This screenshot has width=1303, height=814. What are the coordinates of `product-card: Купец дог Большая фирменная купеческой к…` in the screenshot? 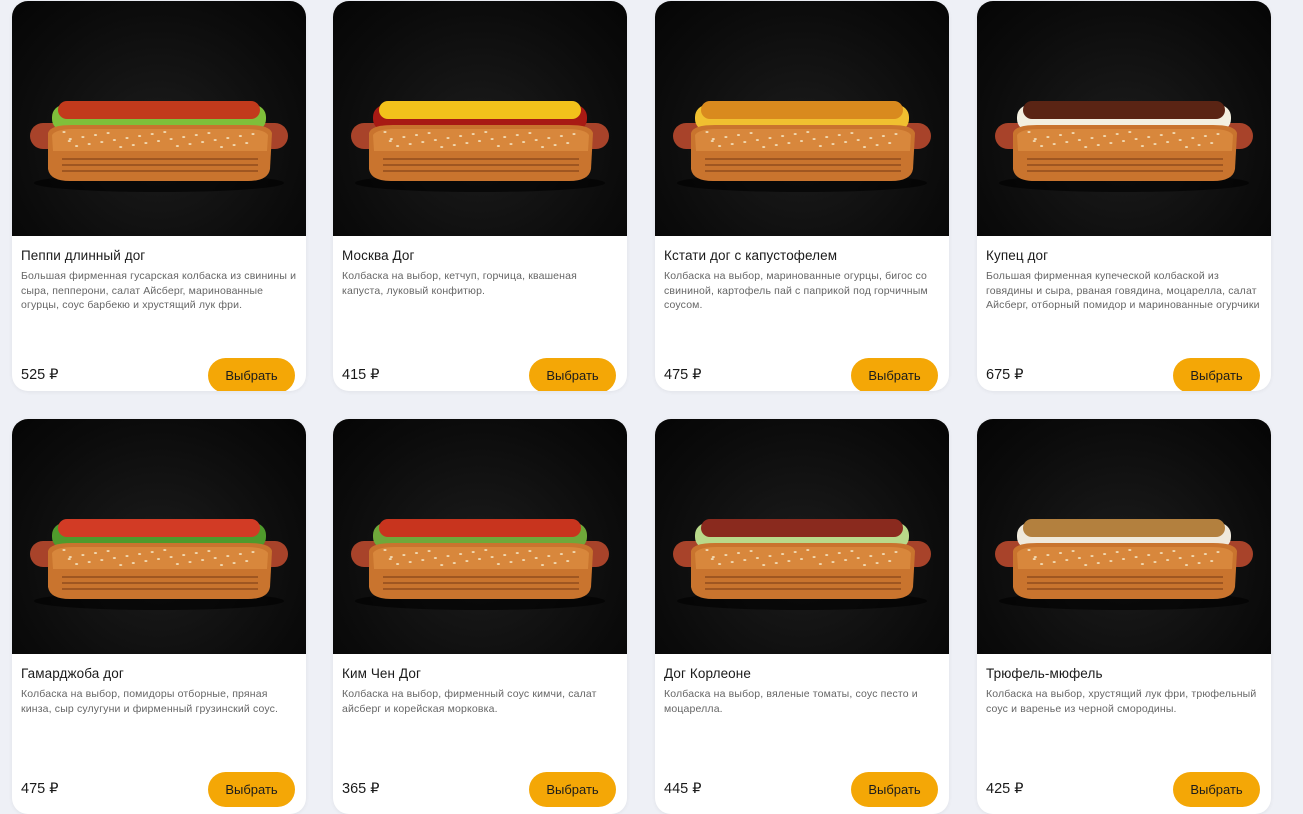 It's located at (1124, 196).